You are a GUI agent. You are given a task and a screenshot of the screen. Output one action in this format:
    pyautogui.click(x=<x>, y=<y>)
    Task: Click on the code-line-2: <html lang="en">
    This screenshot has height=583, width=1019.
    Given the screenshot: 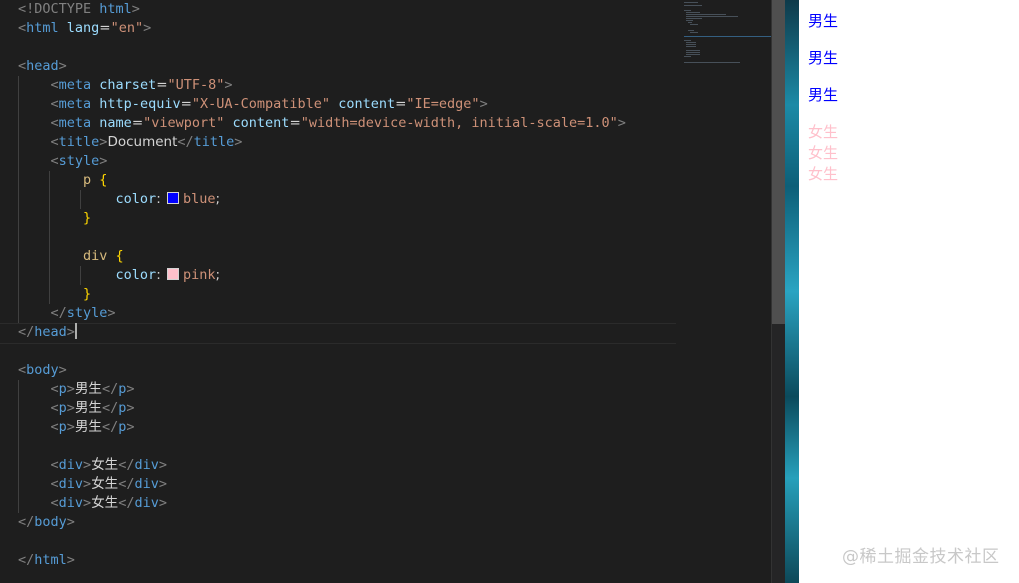 What is the action you would take?
    pyautogui.click(x=322, y=28)
    